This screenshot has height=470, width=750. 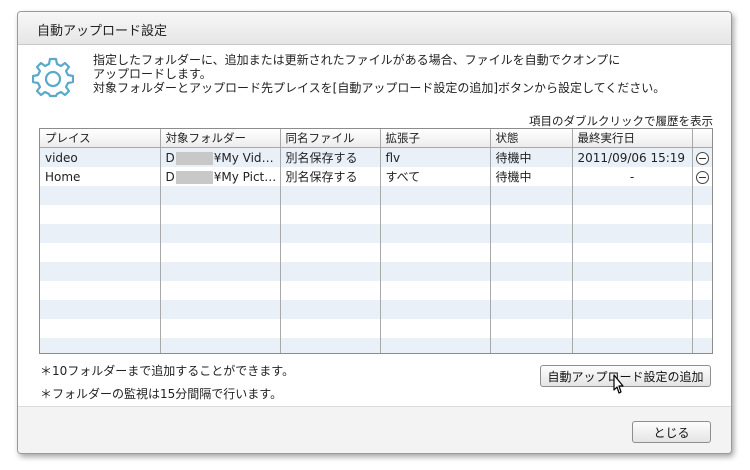 I want to click on table-row: Home D ¥My Pictu... 別名保存する すべて 待機中 -, so click(x=376, y=176).